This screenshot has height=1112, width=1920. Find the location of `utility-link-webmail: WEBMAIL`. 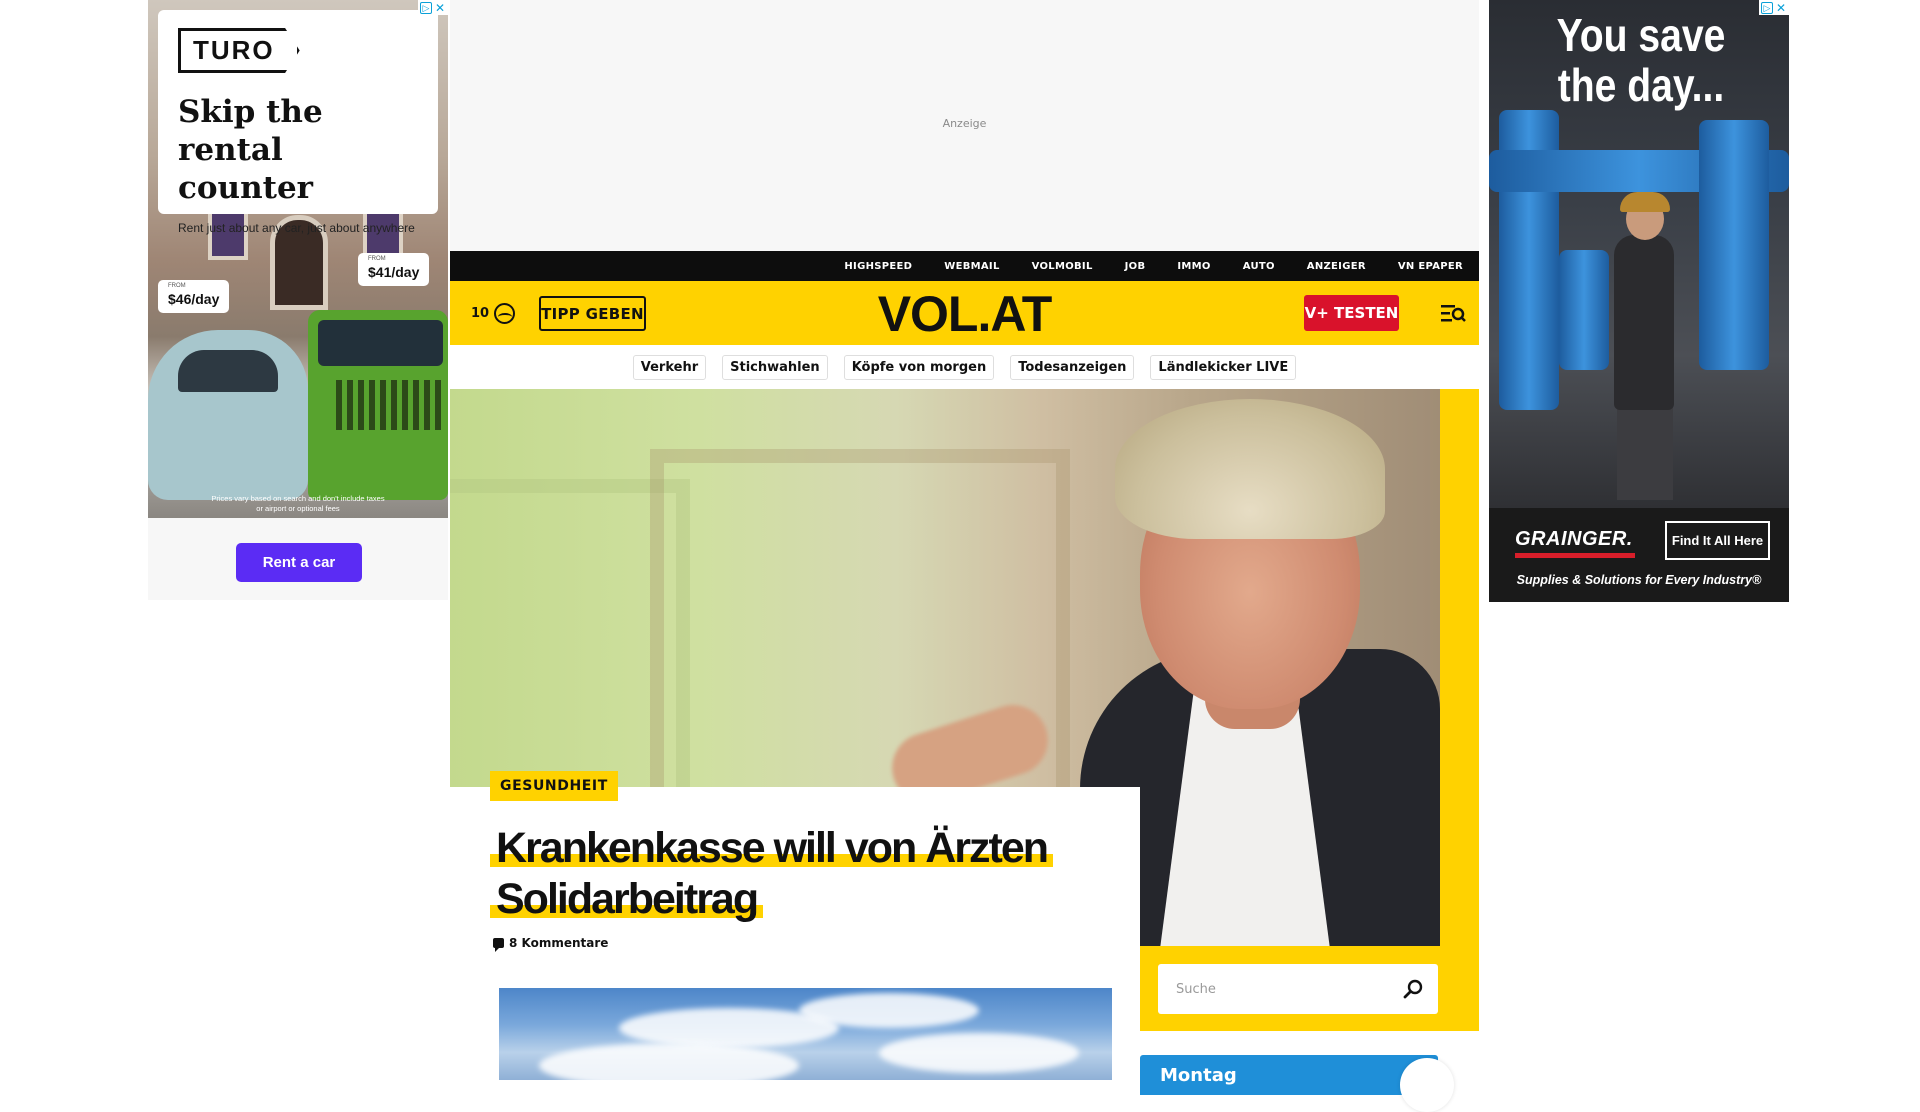

utility-link-webmail: WEBMAIL is located at coordinates (971, 266).